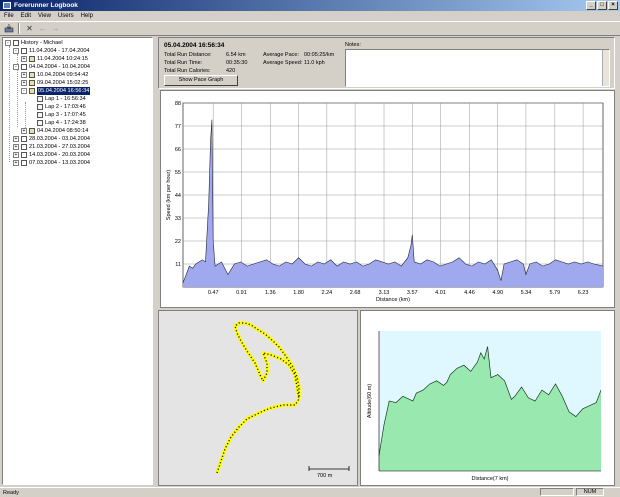  Describe the element at coordinates (237, 63) in the screenshot. I see `time-value: 00:35:30` at that location.